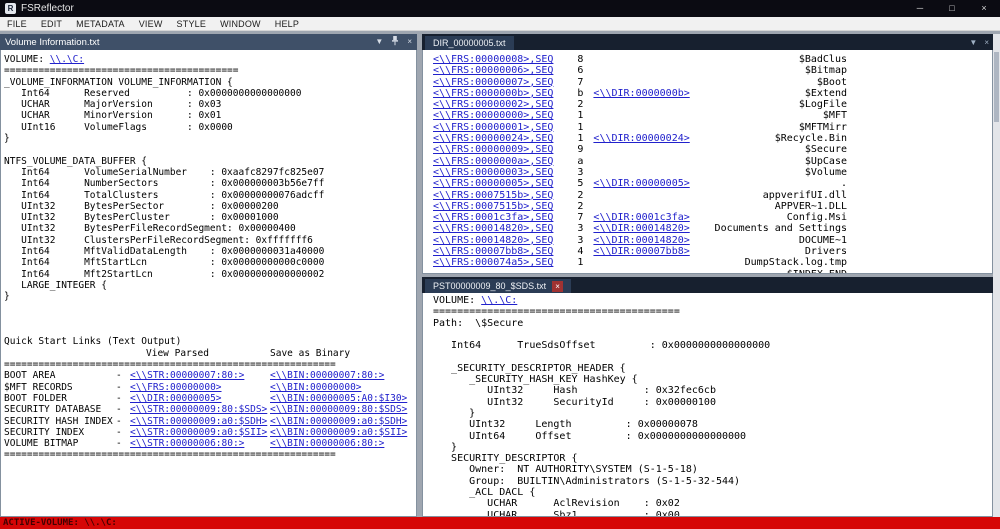 This screenshot has width=1000, height=529. What do you see at coordinates (187, 375) in the screenshot?
I see `view-parsed-link: <\\STR:00000007:80:>` at bounding box center [187, 375].